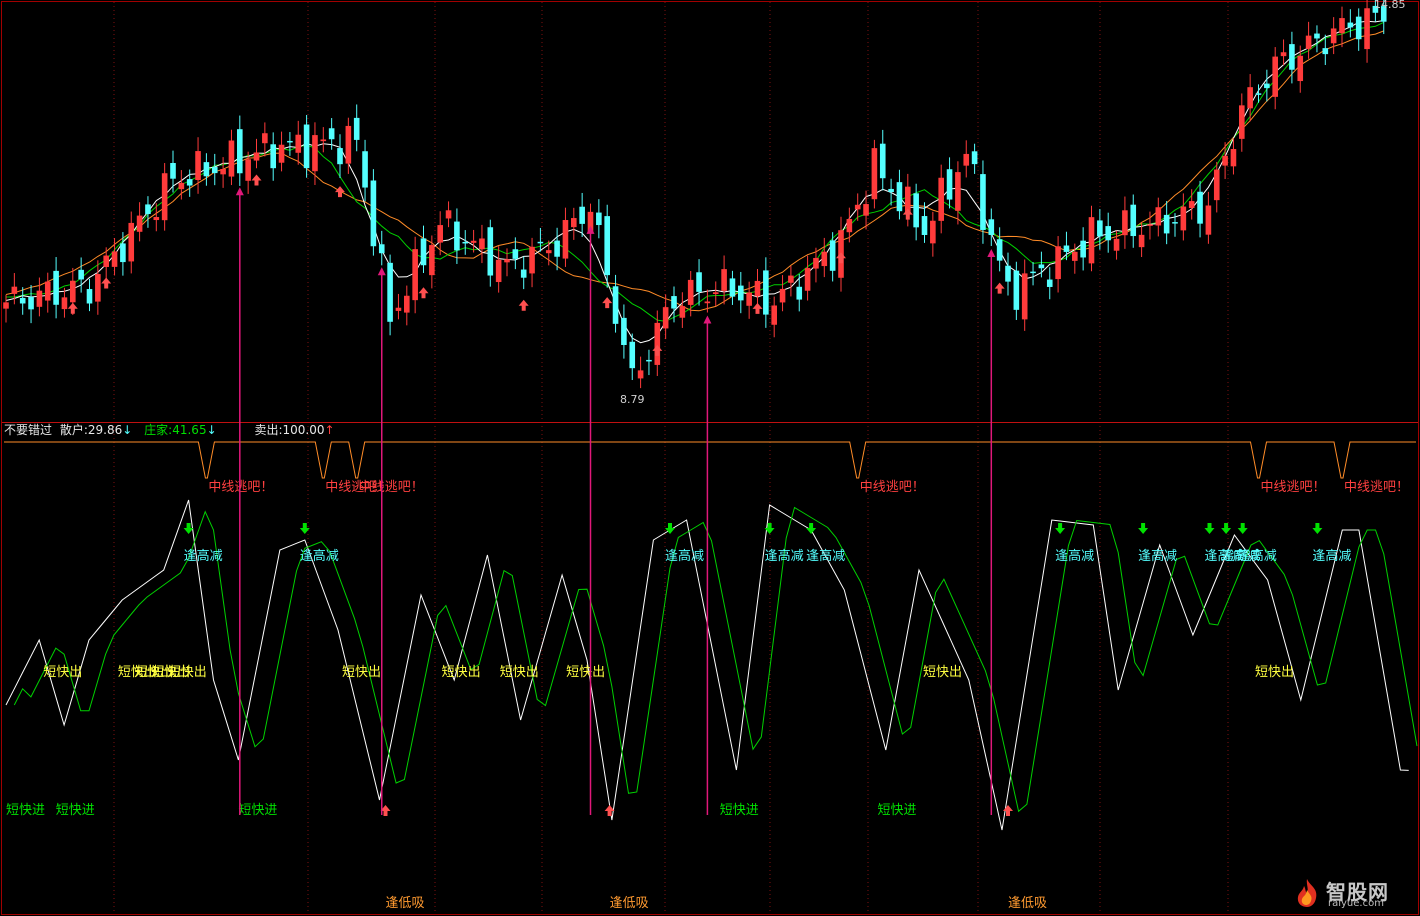 The width and height of the screenshot is (1420, 916). Describe the element at coordinates (240, 487) in the screenshot. I see `escape-label-0: 中线逃吧！` at that location.